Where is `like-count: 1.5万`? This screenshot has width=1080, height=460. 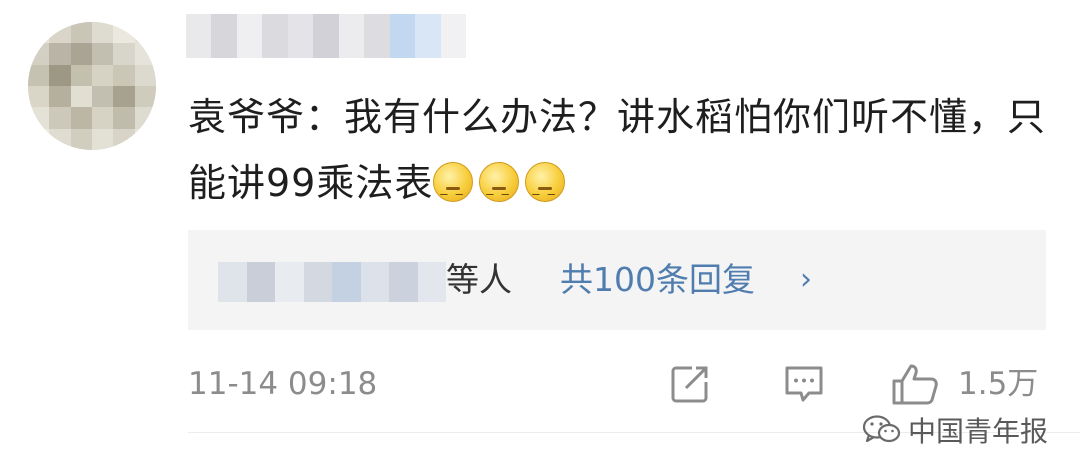
like-count: 1.5万 is located at coordinates (998, 384).